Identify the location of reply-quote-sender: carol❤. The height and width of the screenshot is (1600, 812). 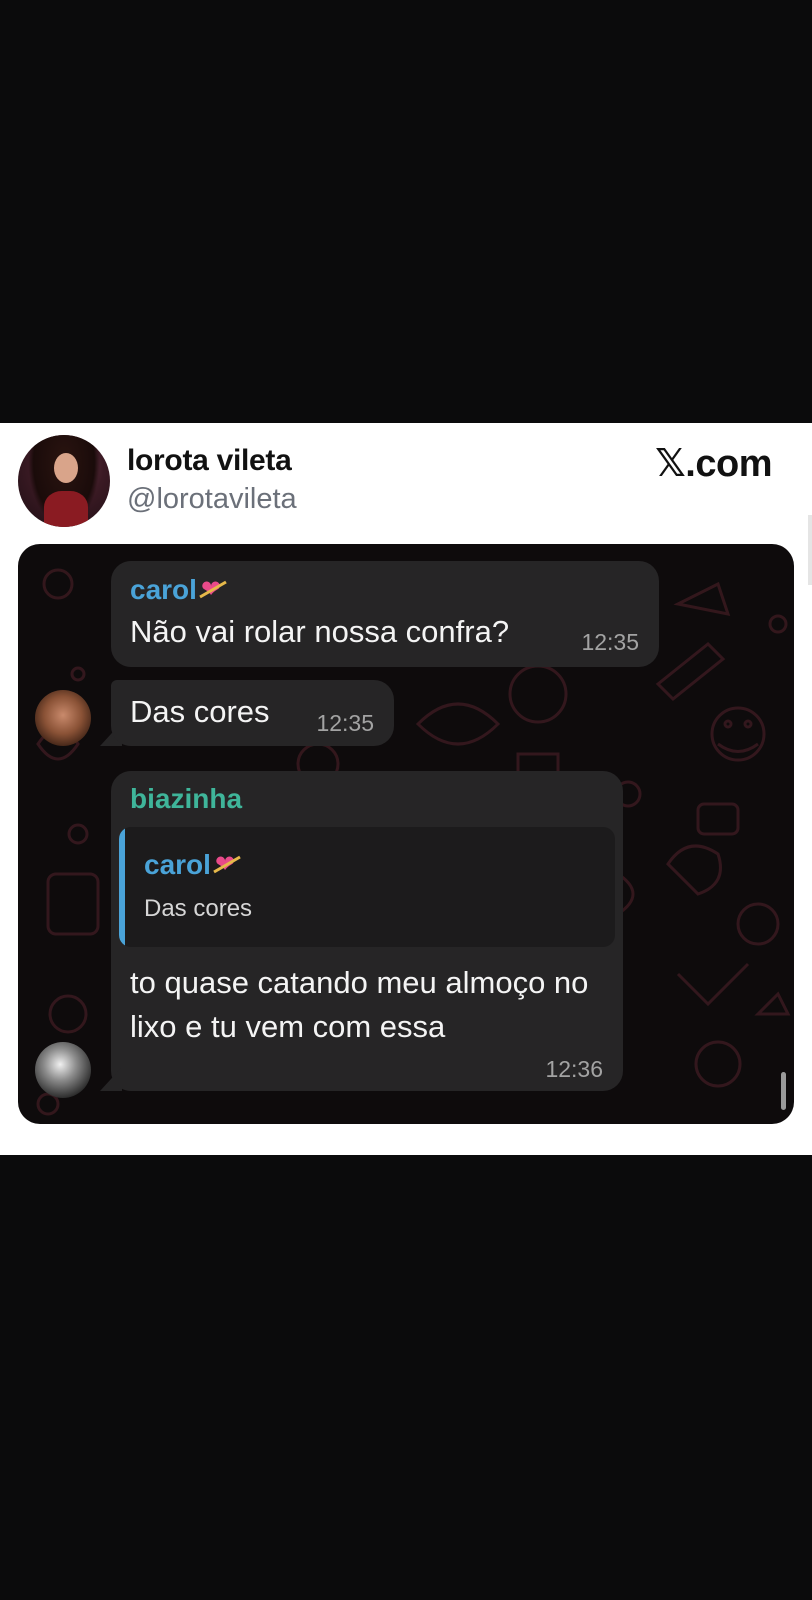
(192, 865).